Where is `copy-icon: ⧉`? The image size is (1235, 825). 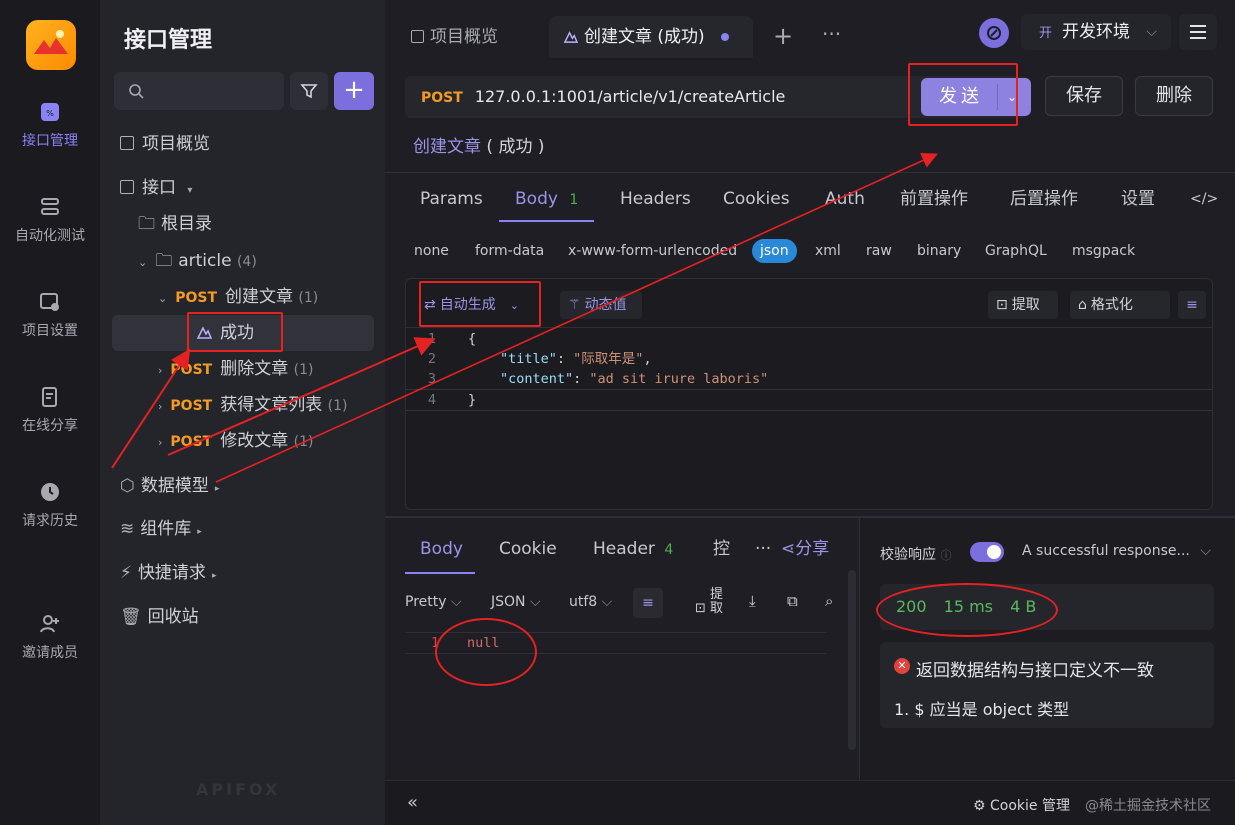
copy-icon: ⧉ is located at coordinates (792, 601).